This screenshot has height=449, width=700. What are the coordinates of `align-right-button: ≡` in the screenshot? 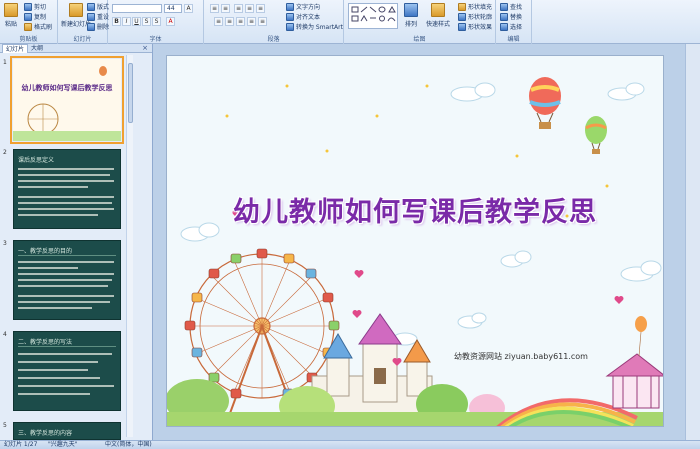 It's located at (240, 21).